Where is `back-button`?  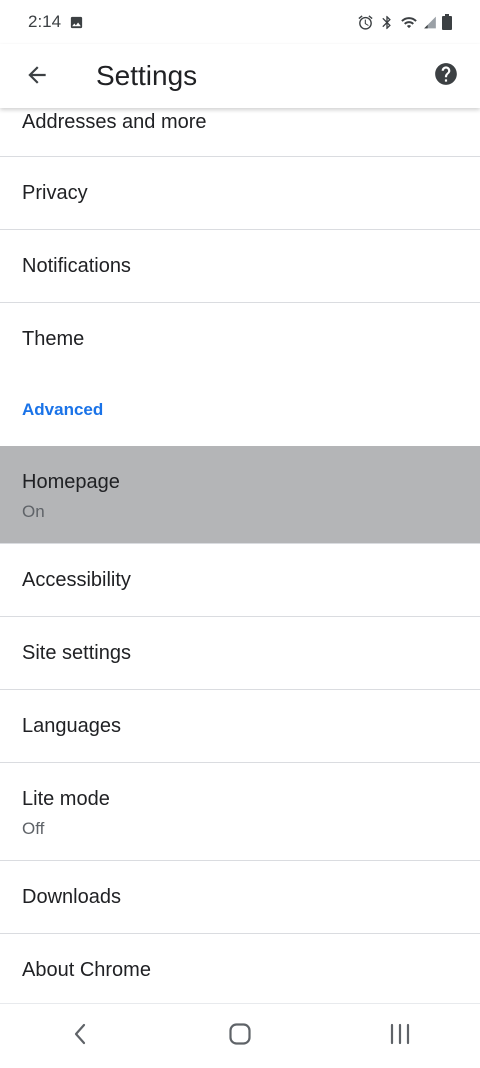
back-button is located at coordinates (37, 77).